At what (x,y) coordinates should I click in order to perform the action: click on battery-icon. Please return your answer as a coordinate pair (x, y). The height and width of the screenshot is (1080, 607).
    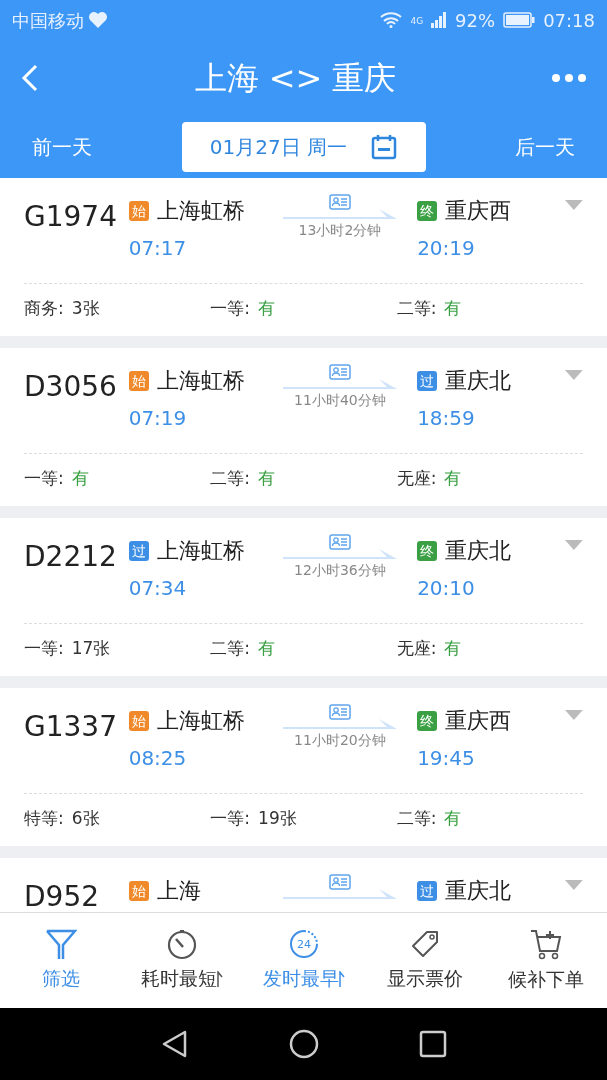
    Looking at the image, I should click on (519, 20).